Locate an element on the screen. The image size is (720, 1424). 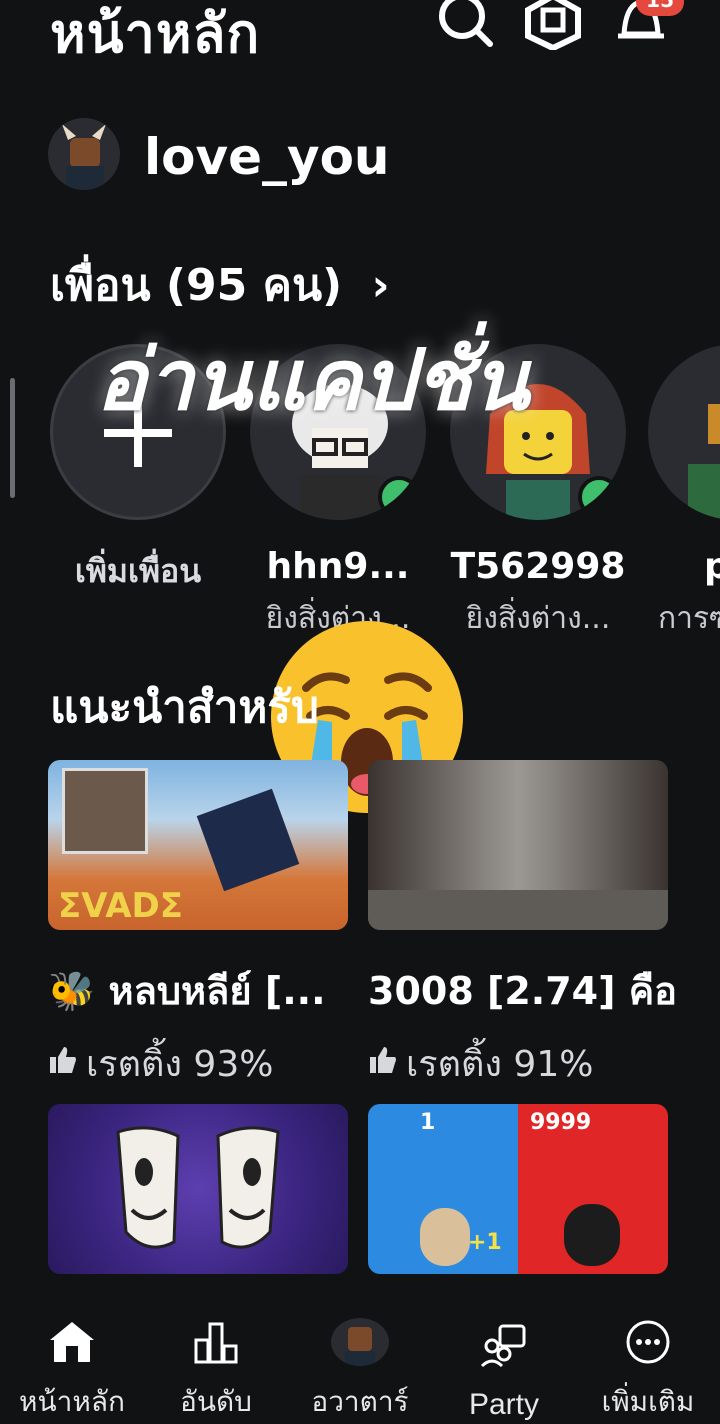
nav-label: หน้าหลัก is located at coordinates (72, 1401).